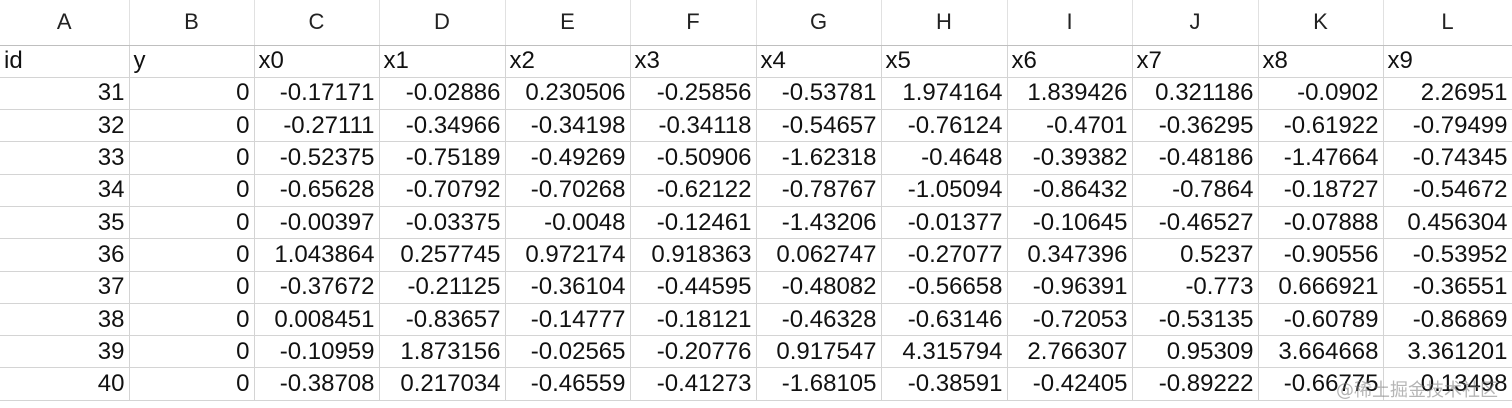  What do you see at coordinates (317, 23) in the screenshot?
I see `column-header-c: C` at bounding box center [317, 23].